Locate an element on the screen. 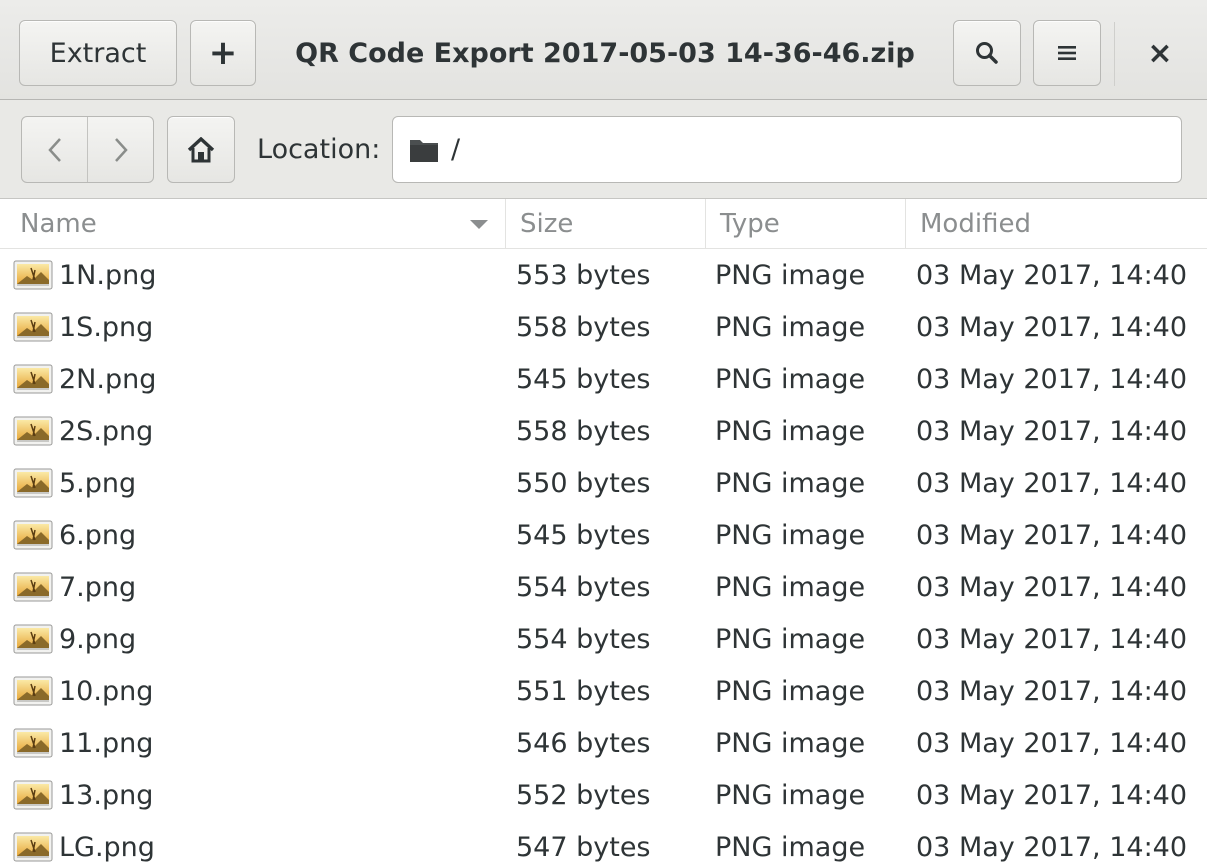 The image size is (1207, 867). file-size: 554 bytes is located at coordinates (583, 639).